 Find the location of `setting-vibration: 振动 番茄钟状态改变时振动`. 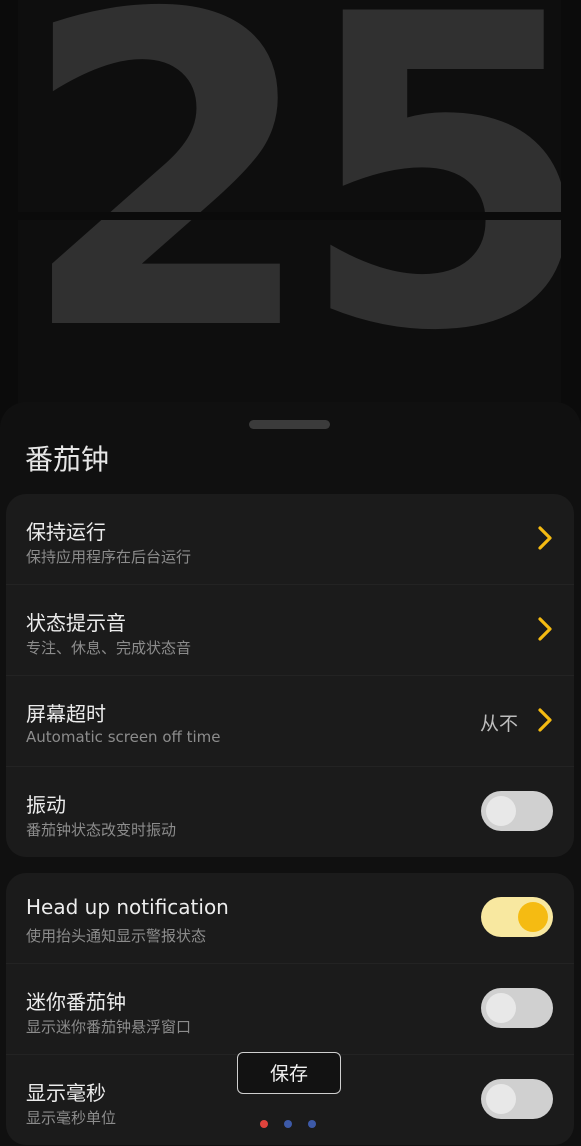

setting-vibration: 振动 番茄钟状态改变时振动 is located at coordinates (290, 812).